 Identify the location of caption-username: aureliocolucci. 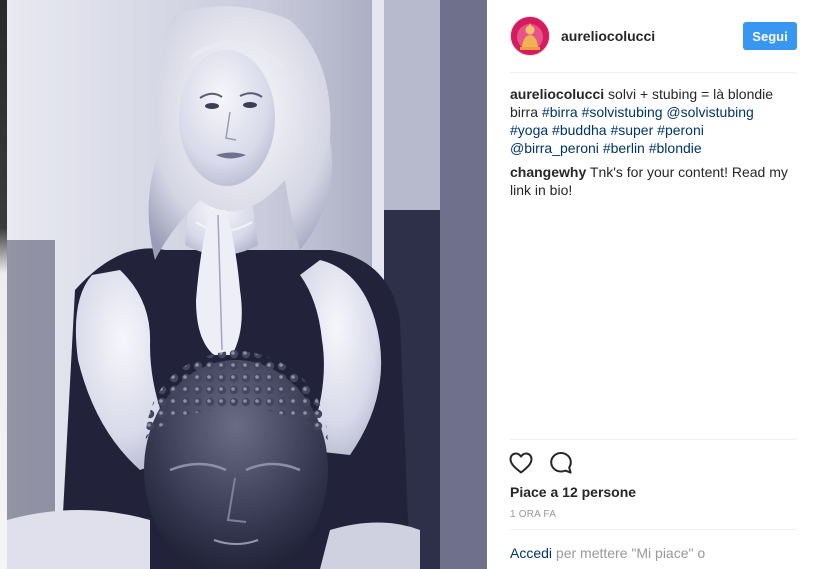
(557, 94).